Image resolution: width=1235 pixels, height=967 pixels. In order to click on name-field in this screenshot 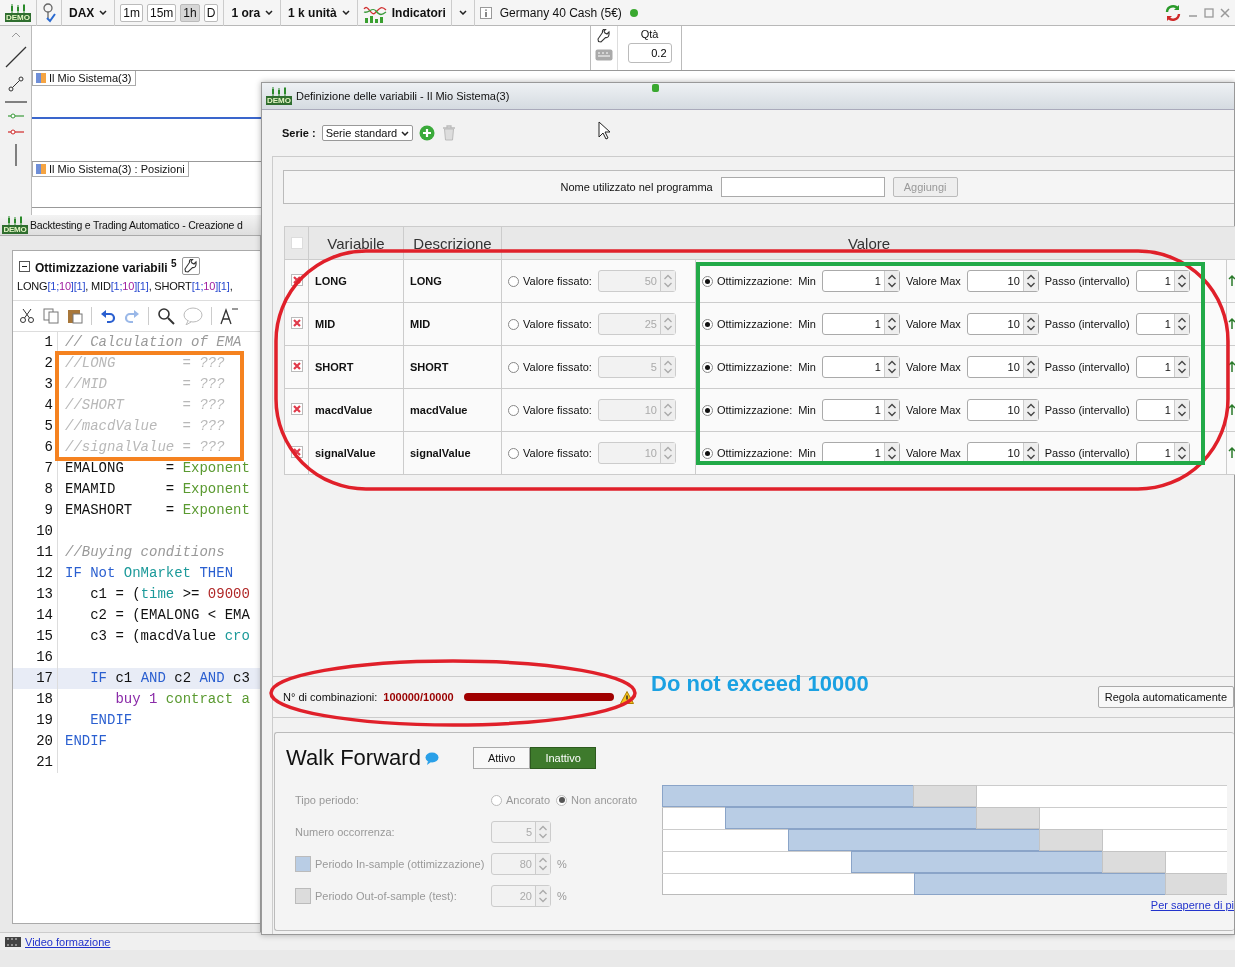, I will do `click(802, 187)`.